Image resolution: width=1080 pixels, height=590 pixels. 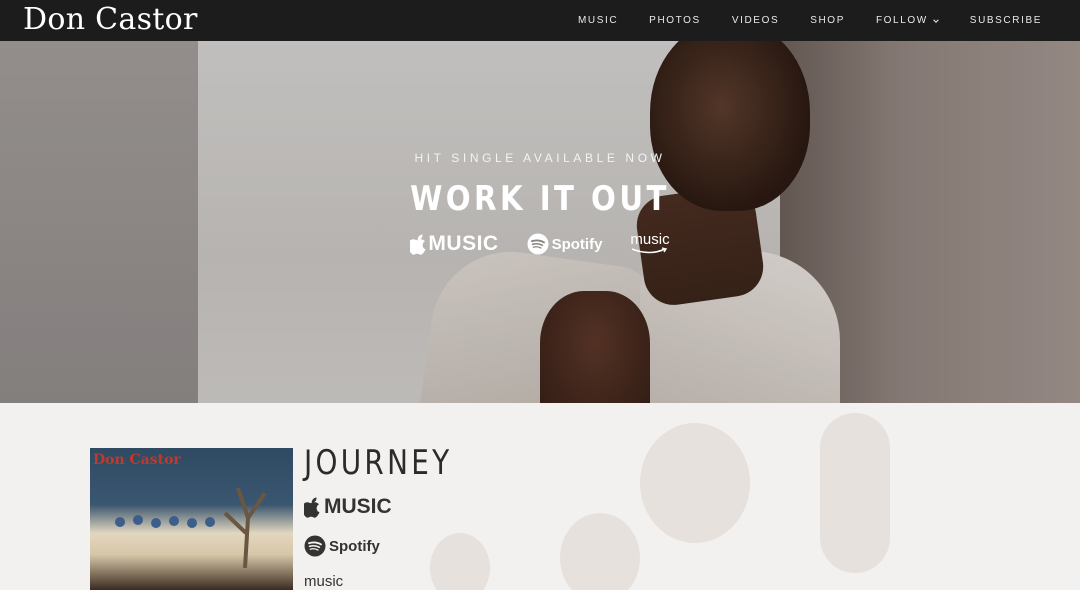 I want to click on hero-title: WORK IT OUT, so click(x=540, y=199).